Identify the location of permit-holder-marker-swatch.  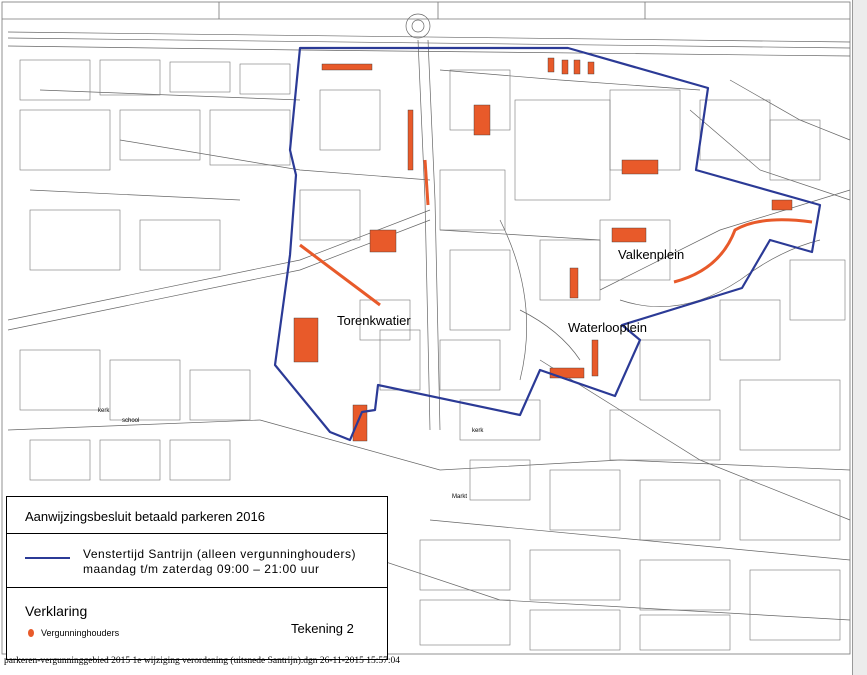
(31, 633).